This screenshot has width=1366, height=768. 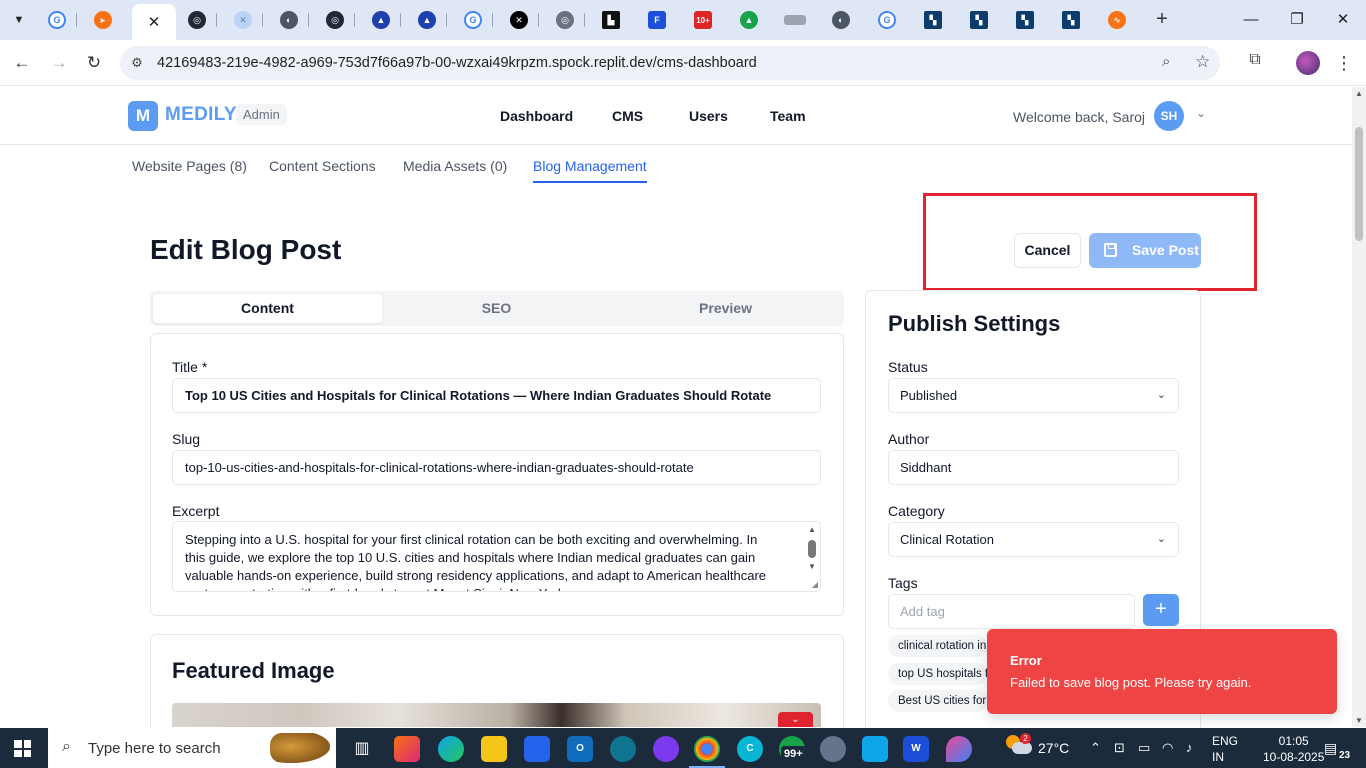 I want to click on notification-center-icon: ▤, so click(x=1330, y=748).